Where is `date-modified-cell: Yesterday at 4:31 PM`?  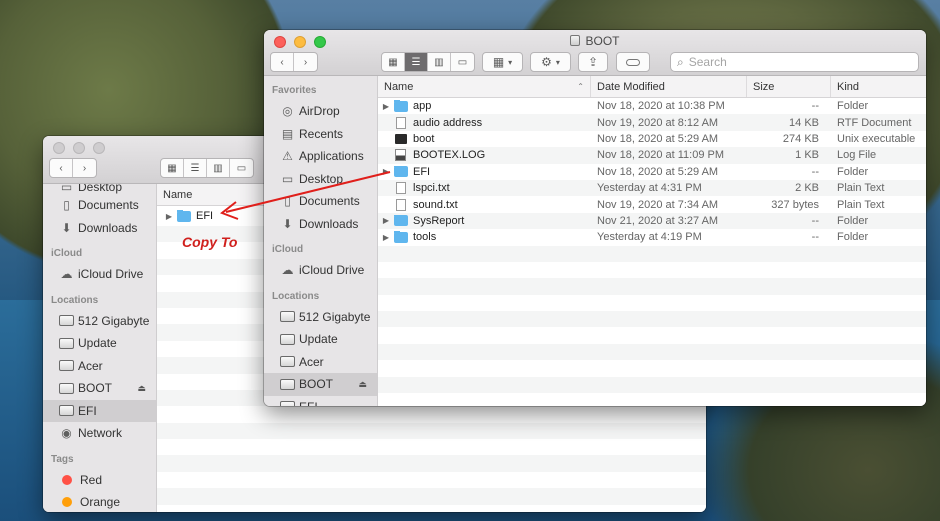
date-modified-cell: Yesterday at 4:31 PM is located at coordinates (649, 188).